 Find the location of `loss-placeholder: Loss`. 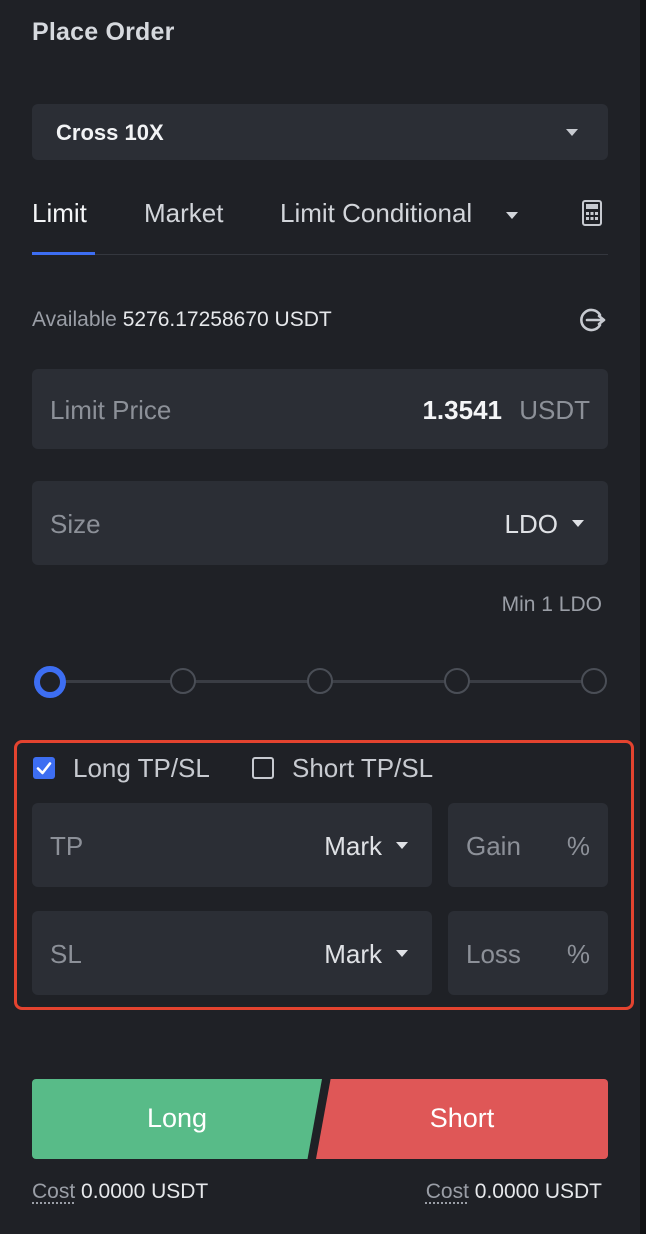

loss-placeholder: Loss is located at coordinates (493, 954).